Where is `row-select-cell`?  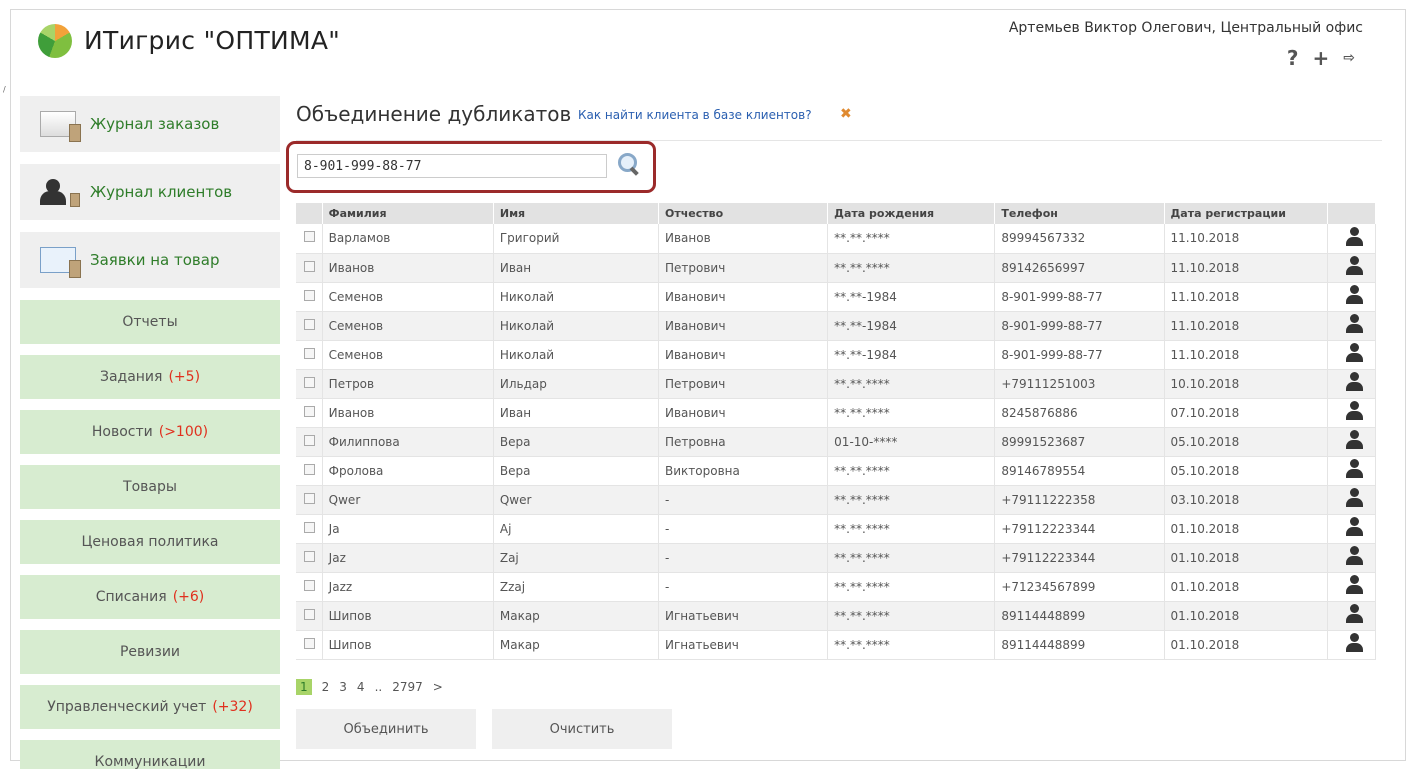
row-select-cell is located at coordinates (309, 587).